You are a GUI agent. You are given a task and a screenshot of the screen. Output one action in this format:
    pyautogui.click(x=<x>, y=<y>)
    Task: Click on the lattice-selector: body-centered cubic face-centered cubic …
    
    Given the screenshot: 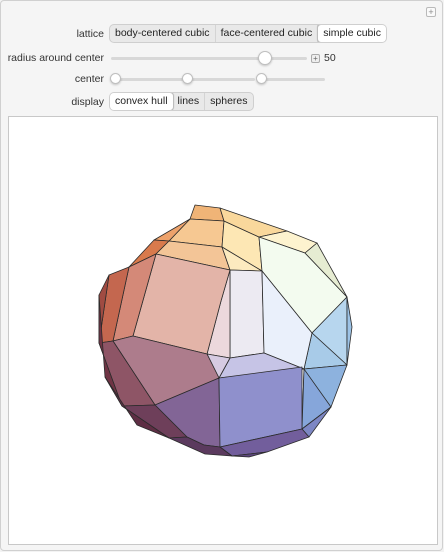 What is the action you would take?
    pyautogui.click(x=248, y=33)
    